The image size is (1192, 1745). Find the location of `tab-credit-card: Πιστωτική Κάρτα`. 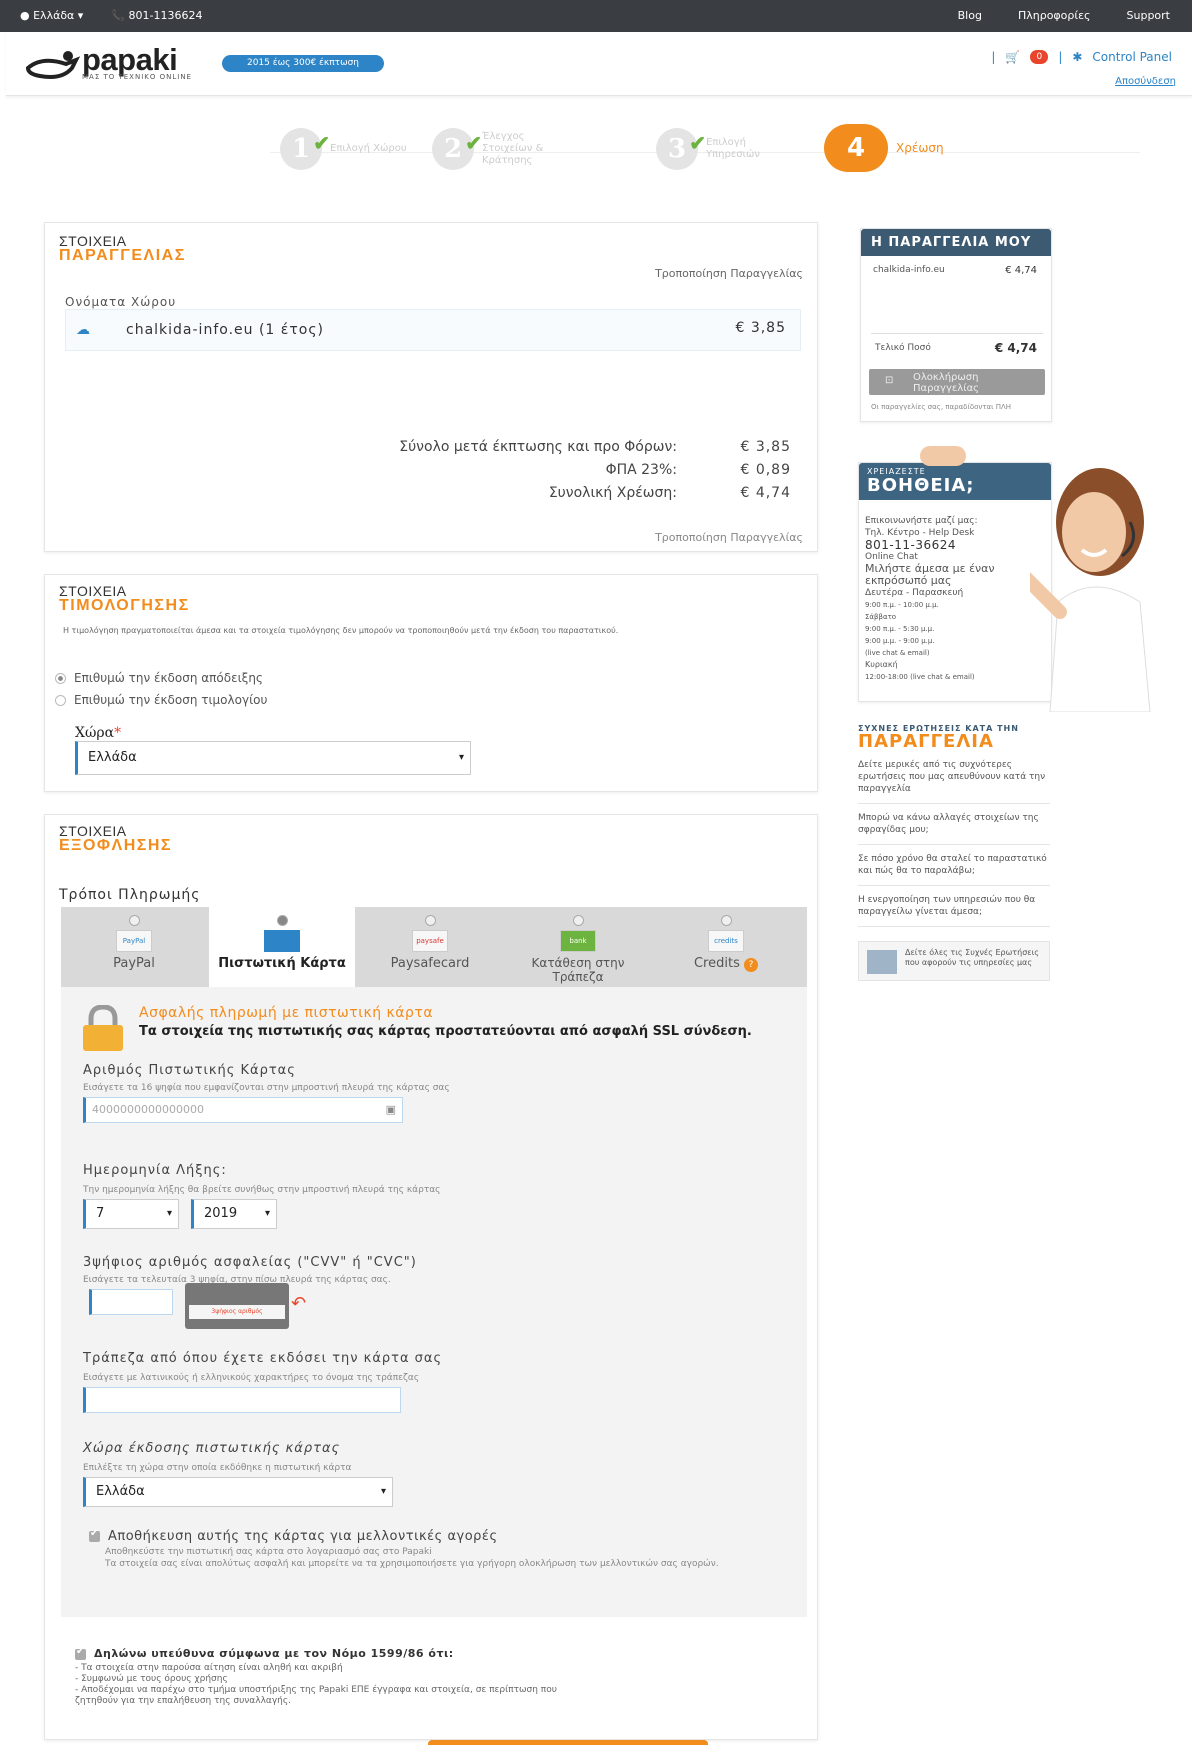

tab-credit-card: Πιστωτική Κάρτα is located at coordinates (282, 947).